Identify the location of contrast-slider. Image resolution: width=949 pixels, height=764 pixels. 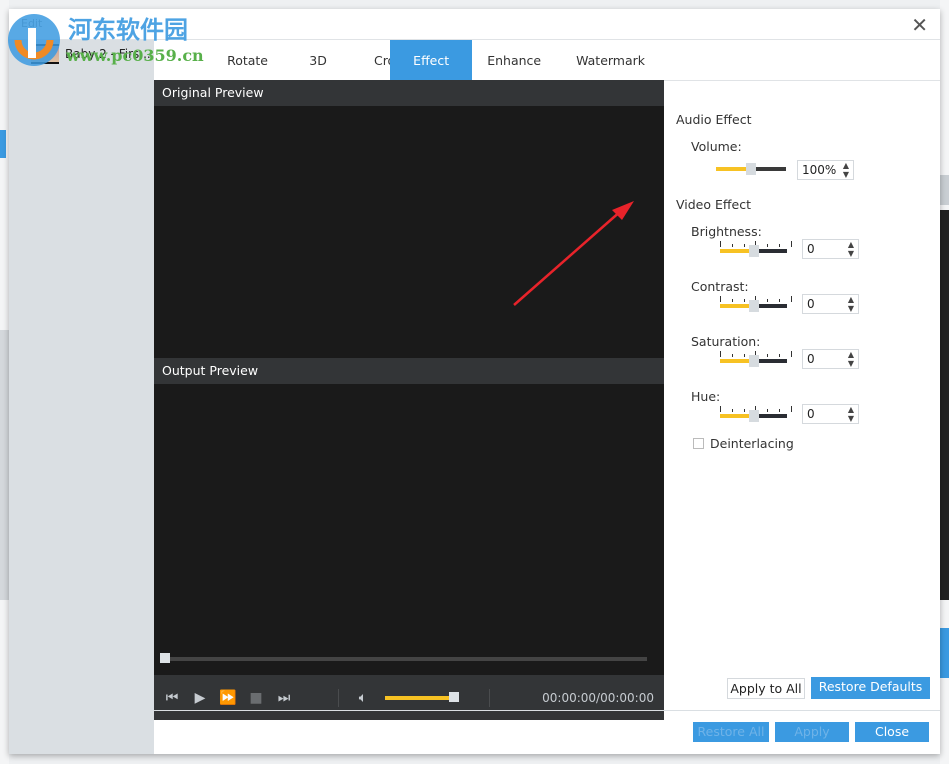
(756, 304).